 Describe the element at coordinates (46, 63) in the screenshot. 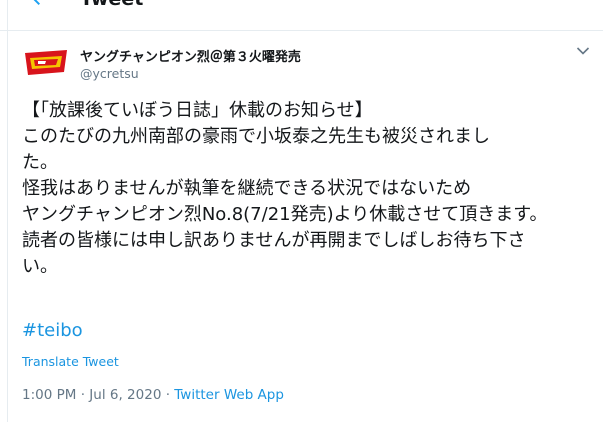

I see `avatar` at that location.